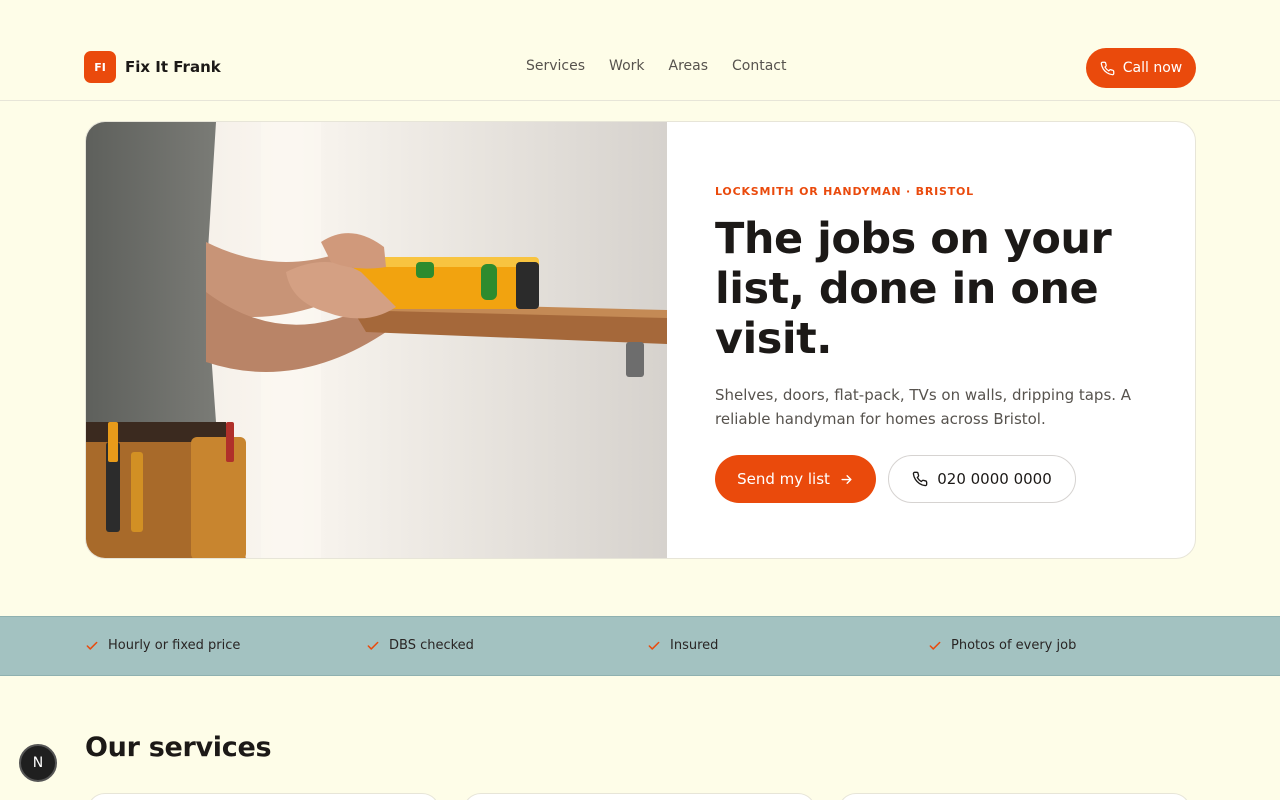 The image size is (1280, 800). What do you see at coordinates (173, 67) in the screenshot?
I see `brand-name: Fix It Frank` at bounding box center [173, 67].